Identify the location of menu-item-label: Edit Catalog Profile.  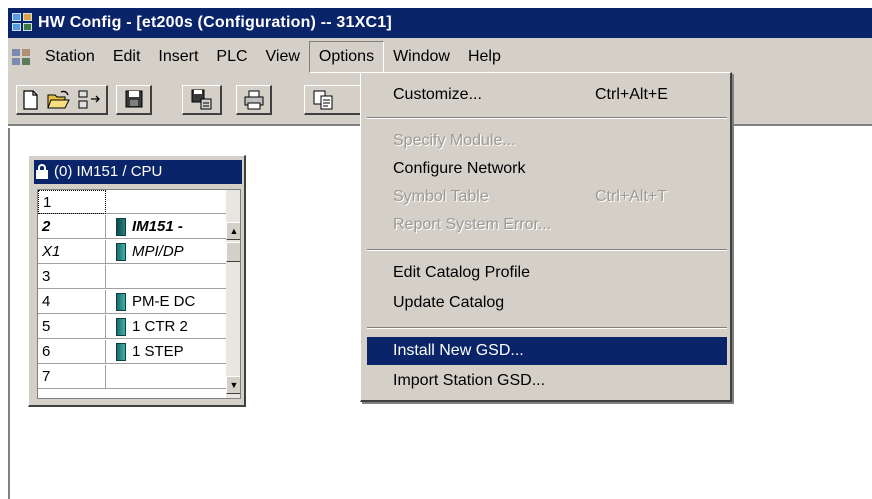
(461, 272).